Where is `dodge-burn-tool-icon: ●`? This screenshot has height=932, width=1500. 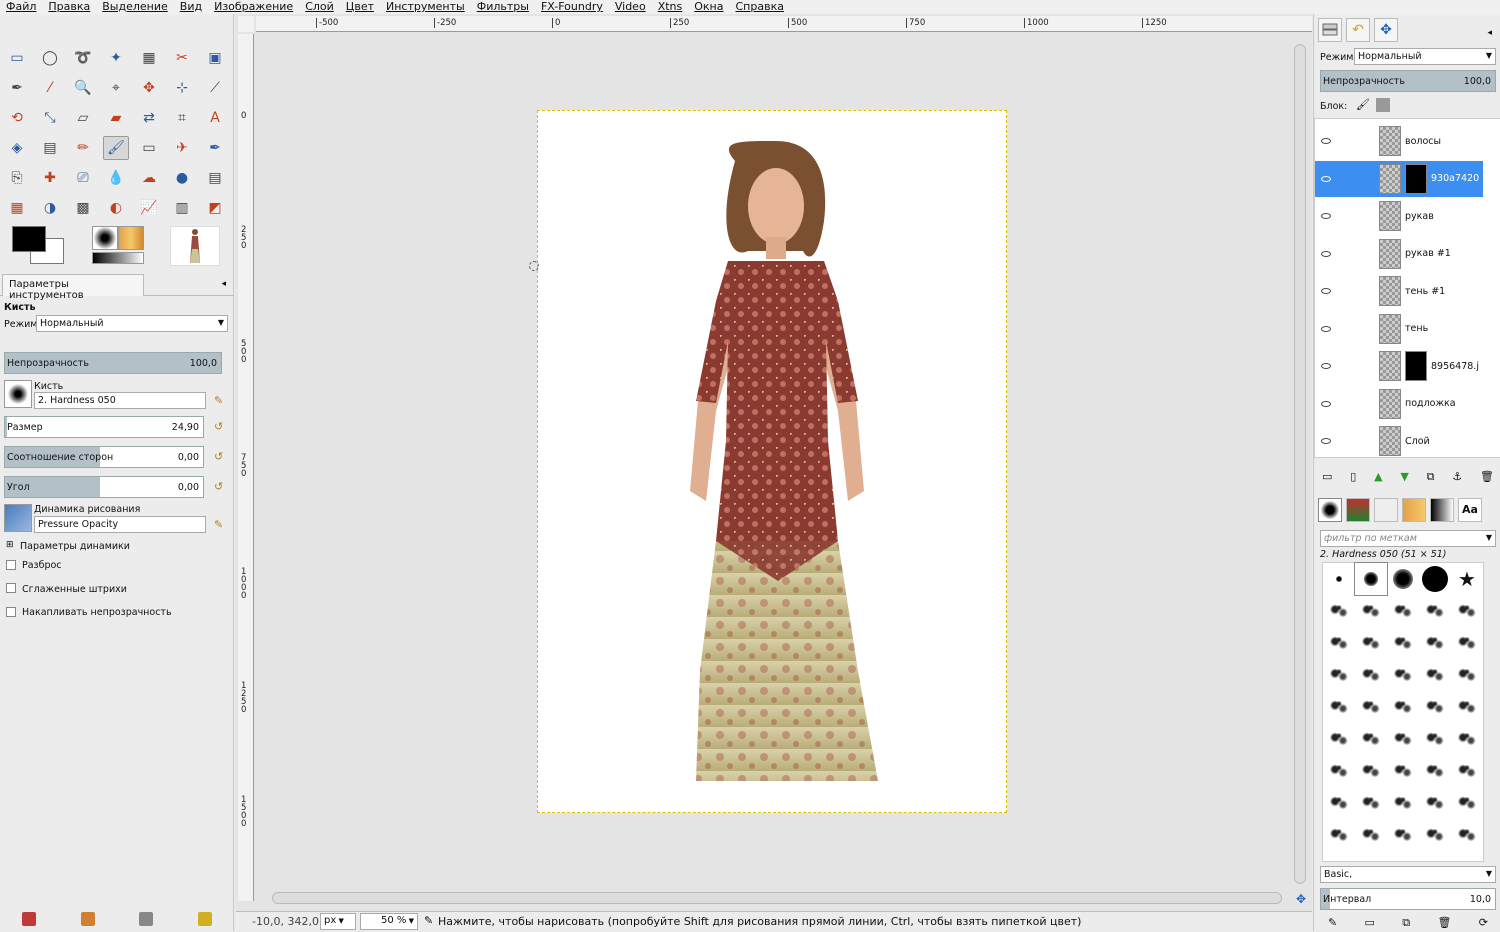 dodge-burn-tool-icon: ● is located at coordinates (182, 178).